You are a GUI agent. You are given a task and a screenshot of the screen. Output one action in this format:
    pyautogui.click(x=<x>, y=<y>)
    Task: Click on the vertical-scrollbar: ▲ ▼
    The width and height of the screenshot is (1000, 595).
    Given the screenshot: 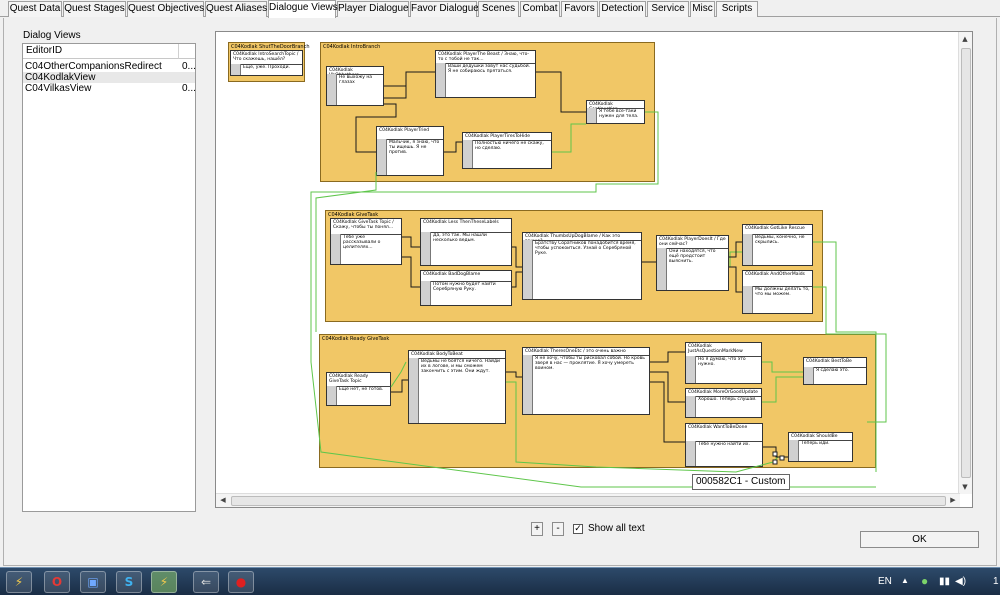 What is the action you would take?
    pyautogui.click(x=965, y=263)
    